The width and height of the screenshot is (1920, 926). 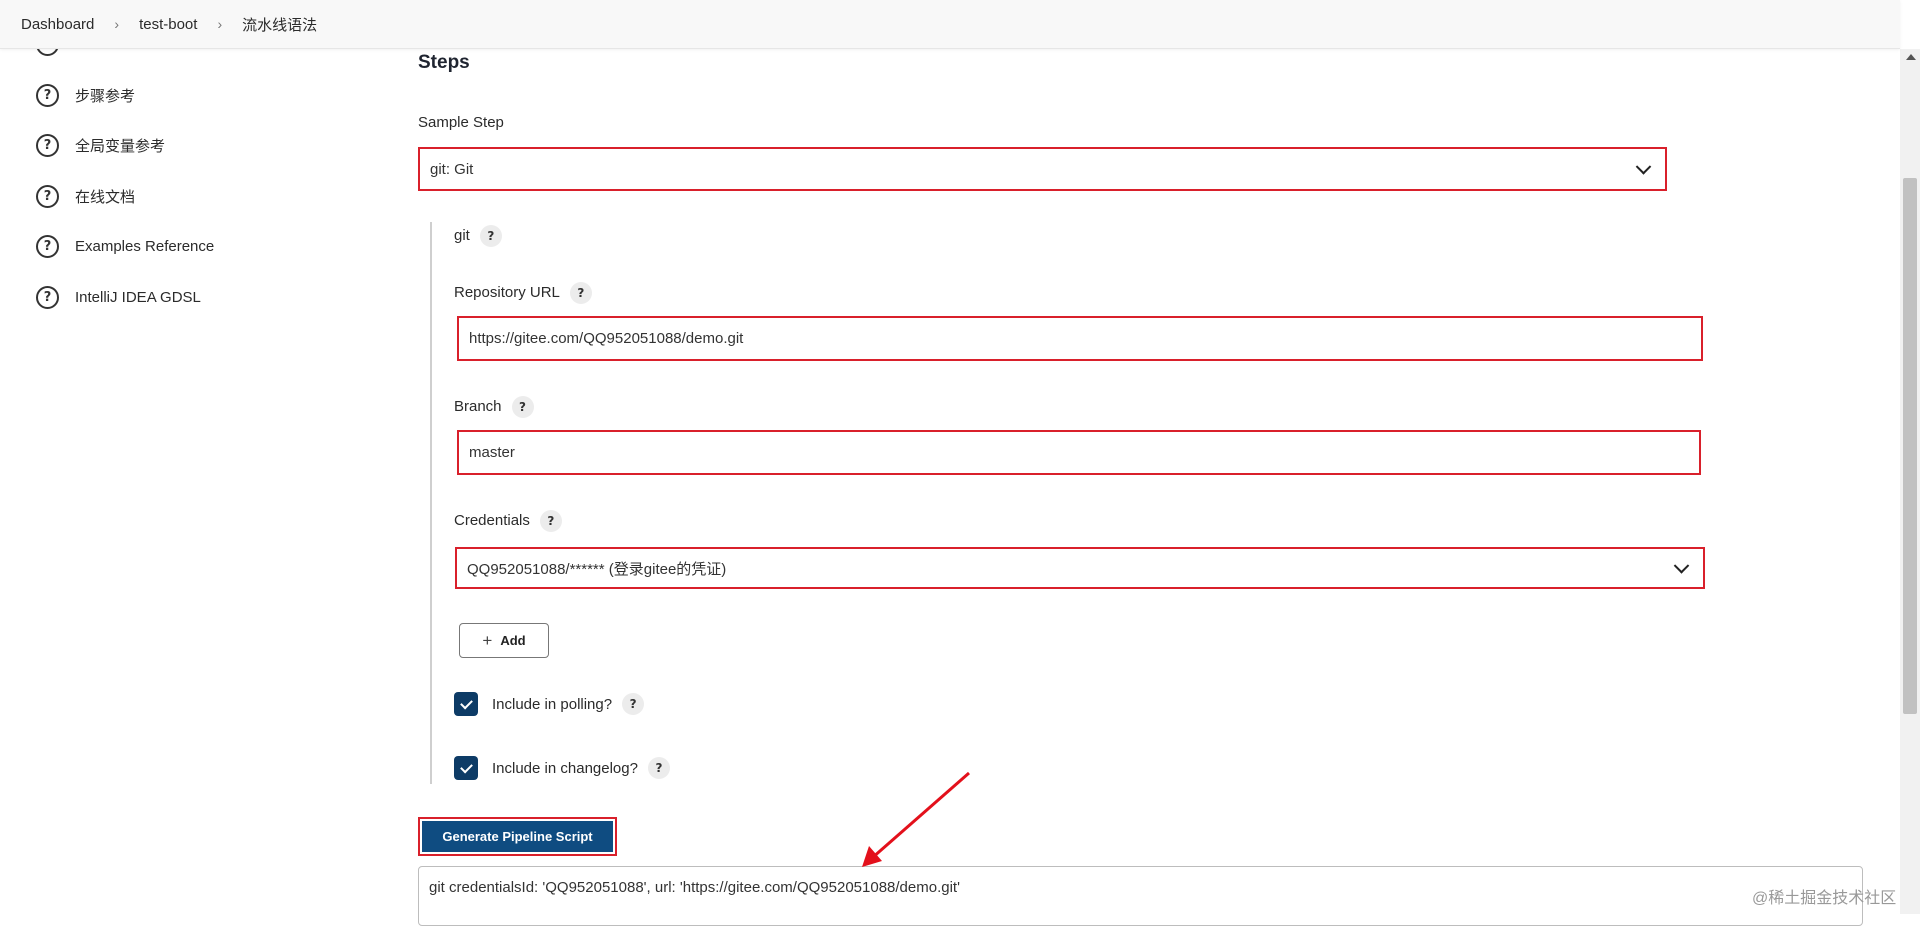 I want to click on repository-url-value: https://gitee.com/QQ952051088/demo.git, so click(x=606, y=338).